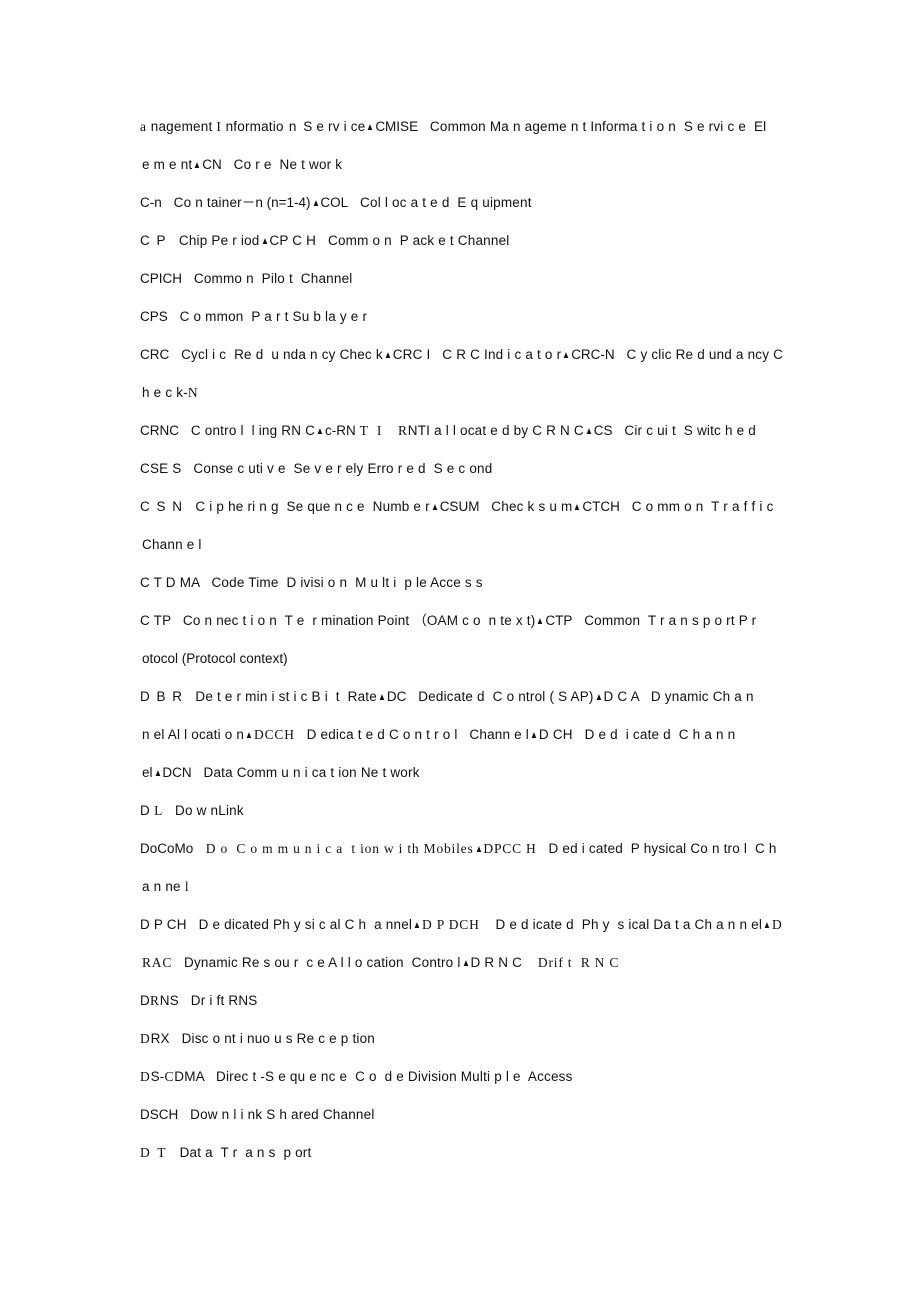 Image resolution: width=920 pixels, height=1302 pixels. What do you see at coordinates (161, 468) in the screenshot?
I see `text-run: CSE S` at bounding box center [161, 468].